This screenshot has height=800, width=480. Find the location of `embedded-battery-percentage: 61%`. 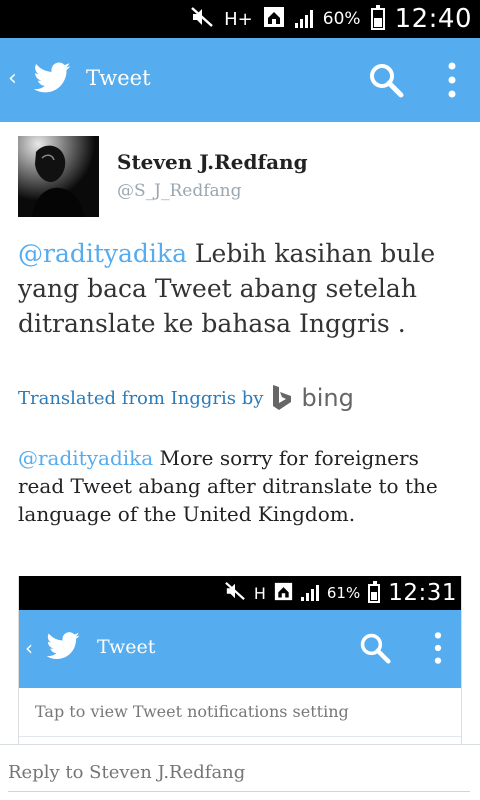

embedded-battery-percentage: 61% is located at coordinates (343, 593).